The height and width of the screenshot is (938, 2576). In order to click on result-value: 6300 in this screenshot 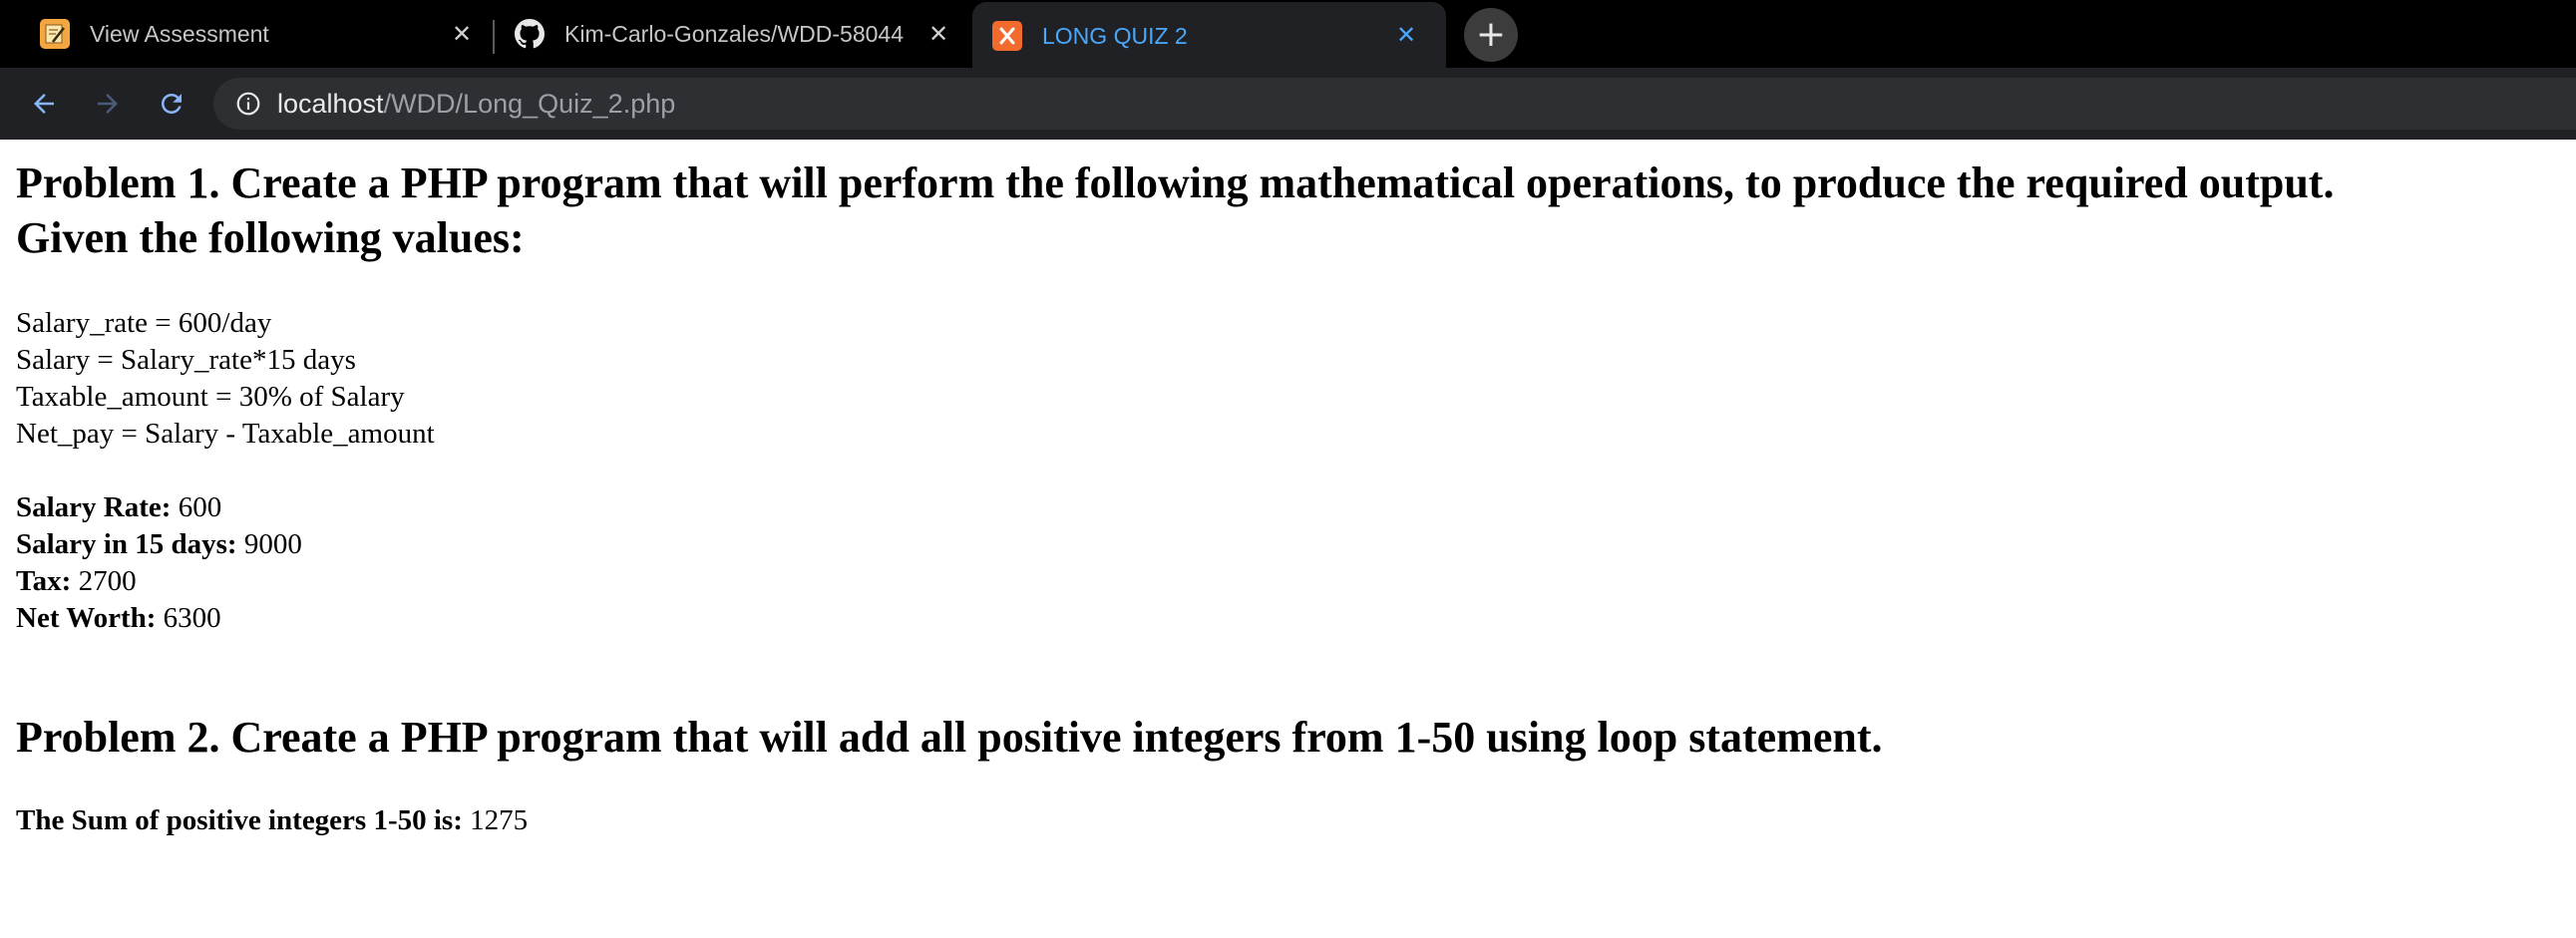, I will do `click(189, 618)`.